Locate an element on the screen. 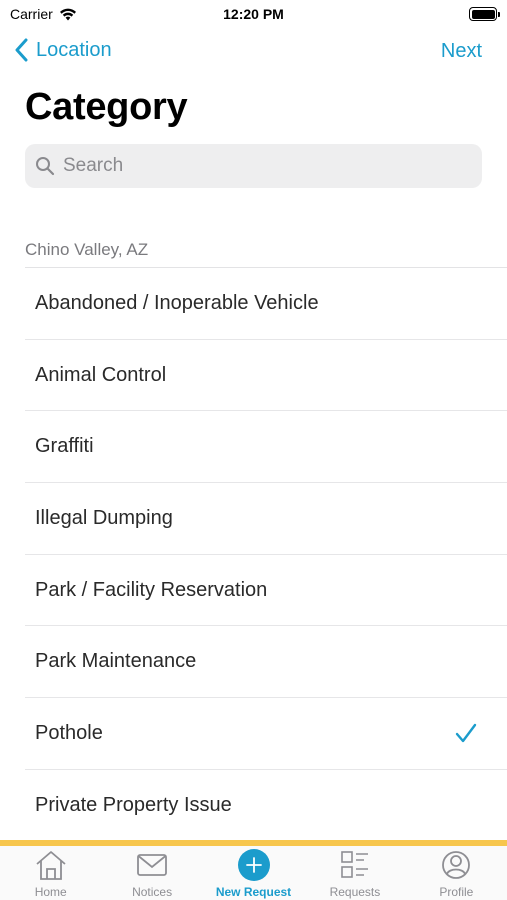 Image resolution: width=507 pixels, height=900 pixels. list-item-facility-reservation: Park / Facility Reservation is located at coordinates (266, 591).